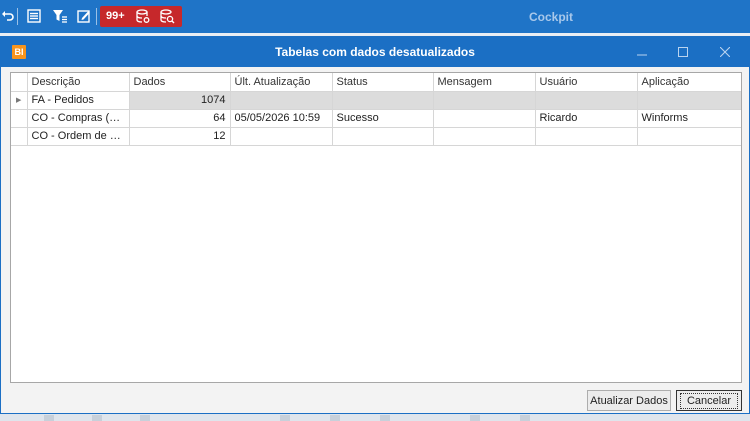  What do you see at coordinates (19, 100) in the screenshot?
I see `current-row-indicator-icon: ▶` at bounding box center [19, 100].